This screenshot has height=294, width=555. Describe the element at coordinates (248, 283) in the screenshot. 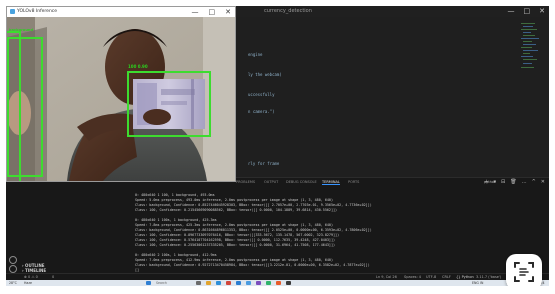

I see `python-window-icon` at that location.